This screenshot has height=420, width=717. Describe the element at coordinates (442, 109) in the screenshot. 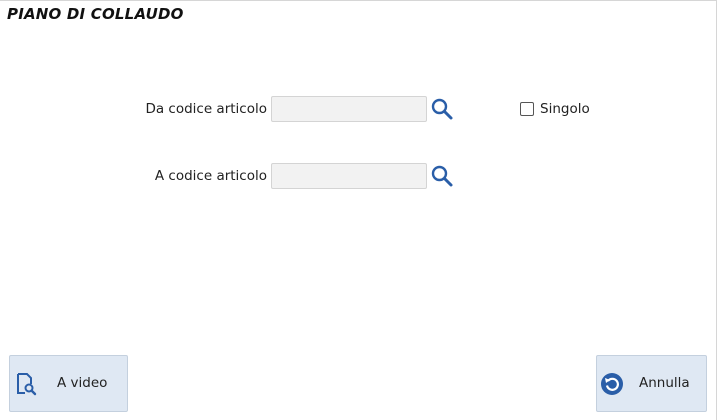

I see `from-code-search-icon` at that location.